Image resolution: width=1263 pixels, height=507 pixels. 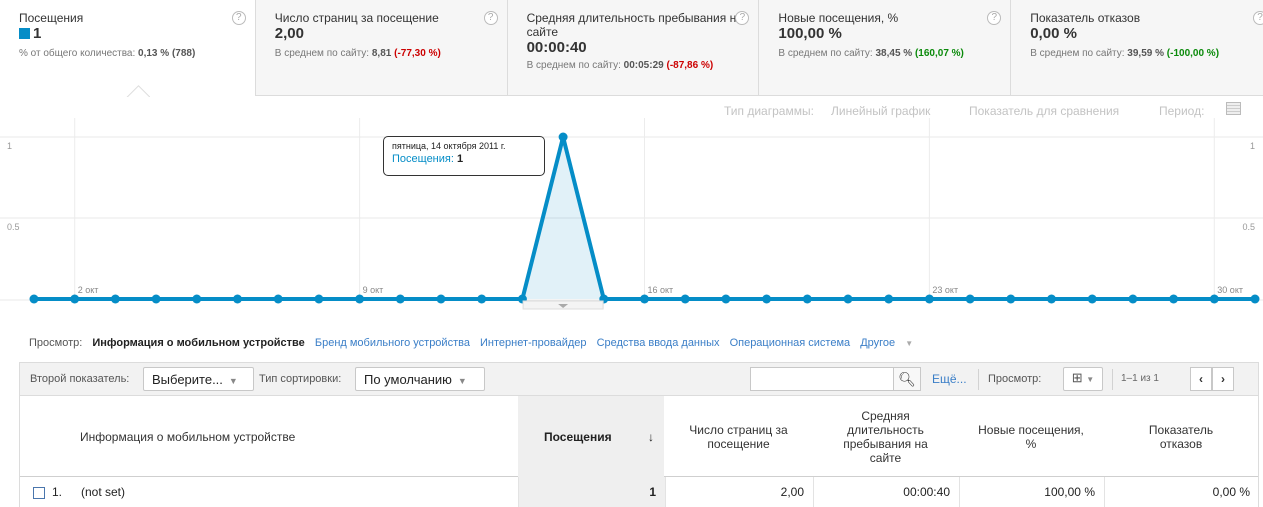 What do you see at coordinates (373, 290) in the screenshot?
I see `x-tick-label: 9 окт` at bounding box center [373, 290].